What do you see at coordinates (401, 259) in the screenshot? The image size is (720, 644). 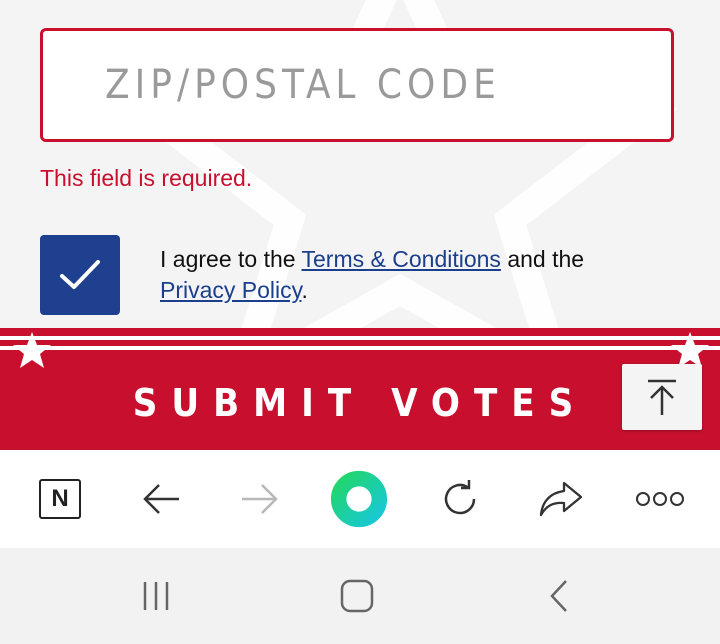 I see `terms-conditions-link: Terms & Conditions` at bounding box center [401, 259].